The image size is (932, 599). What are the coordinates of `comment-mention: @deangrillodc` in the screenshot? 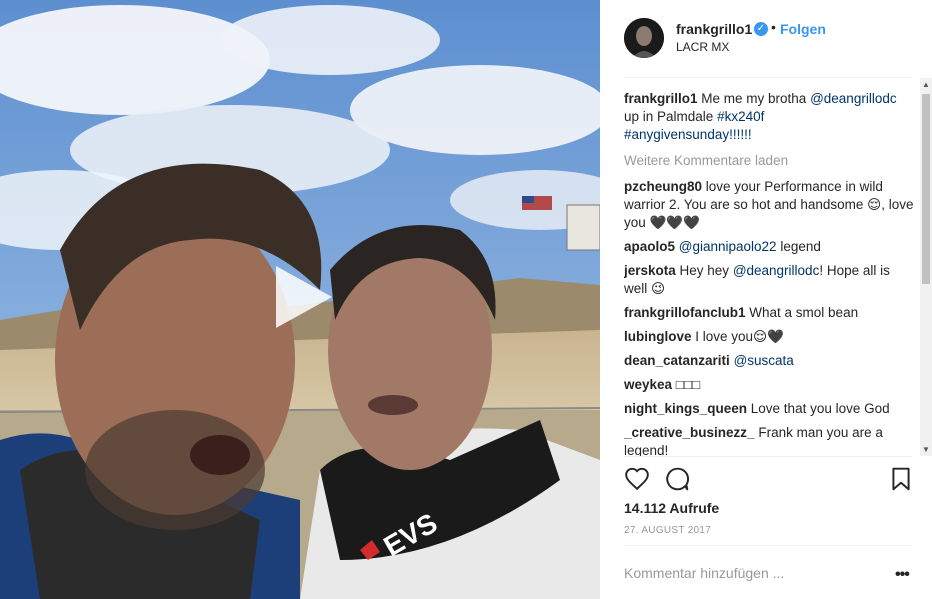 It's located at (776, 270).